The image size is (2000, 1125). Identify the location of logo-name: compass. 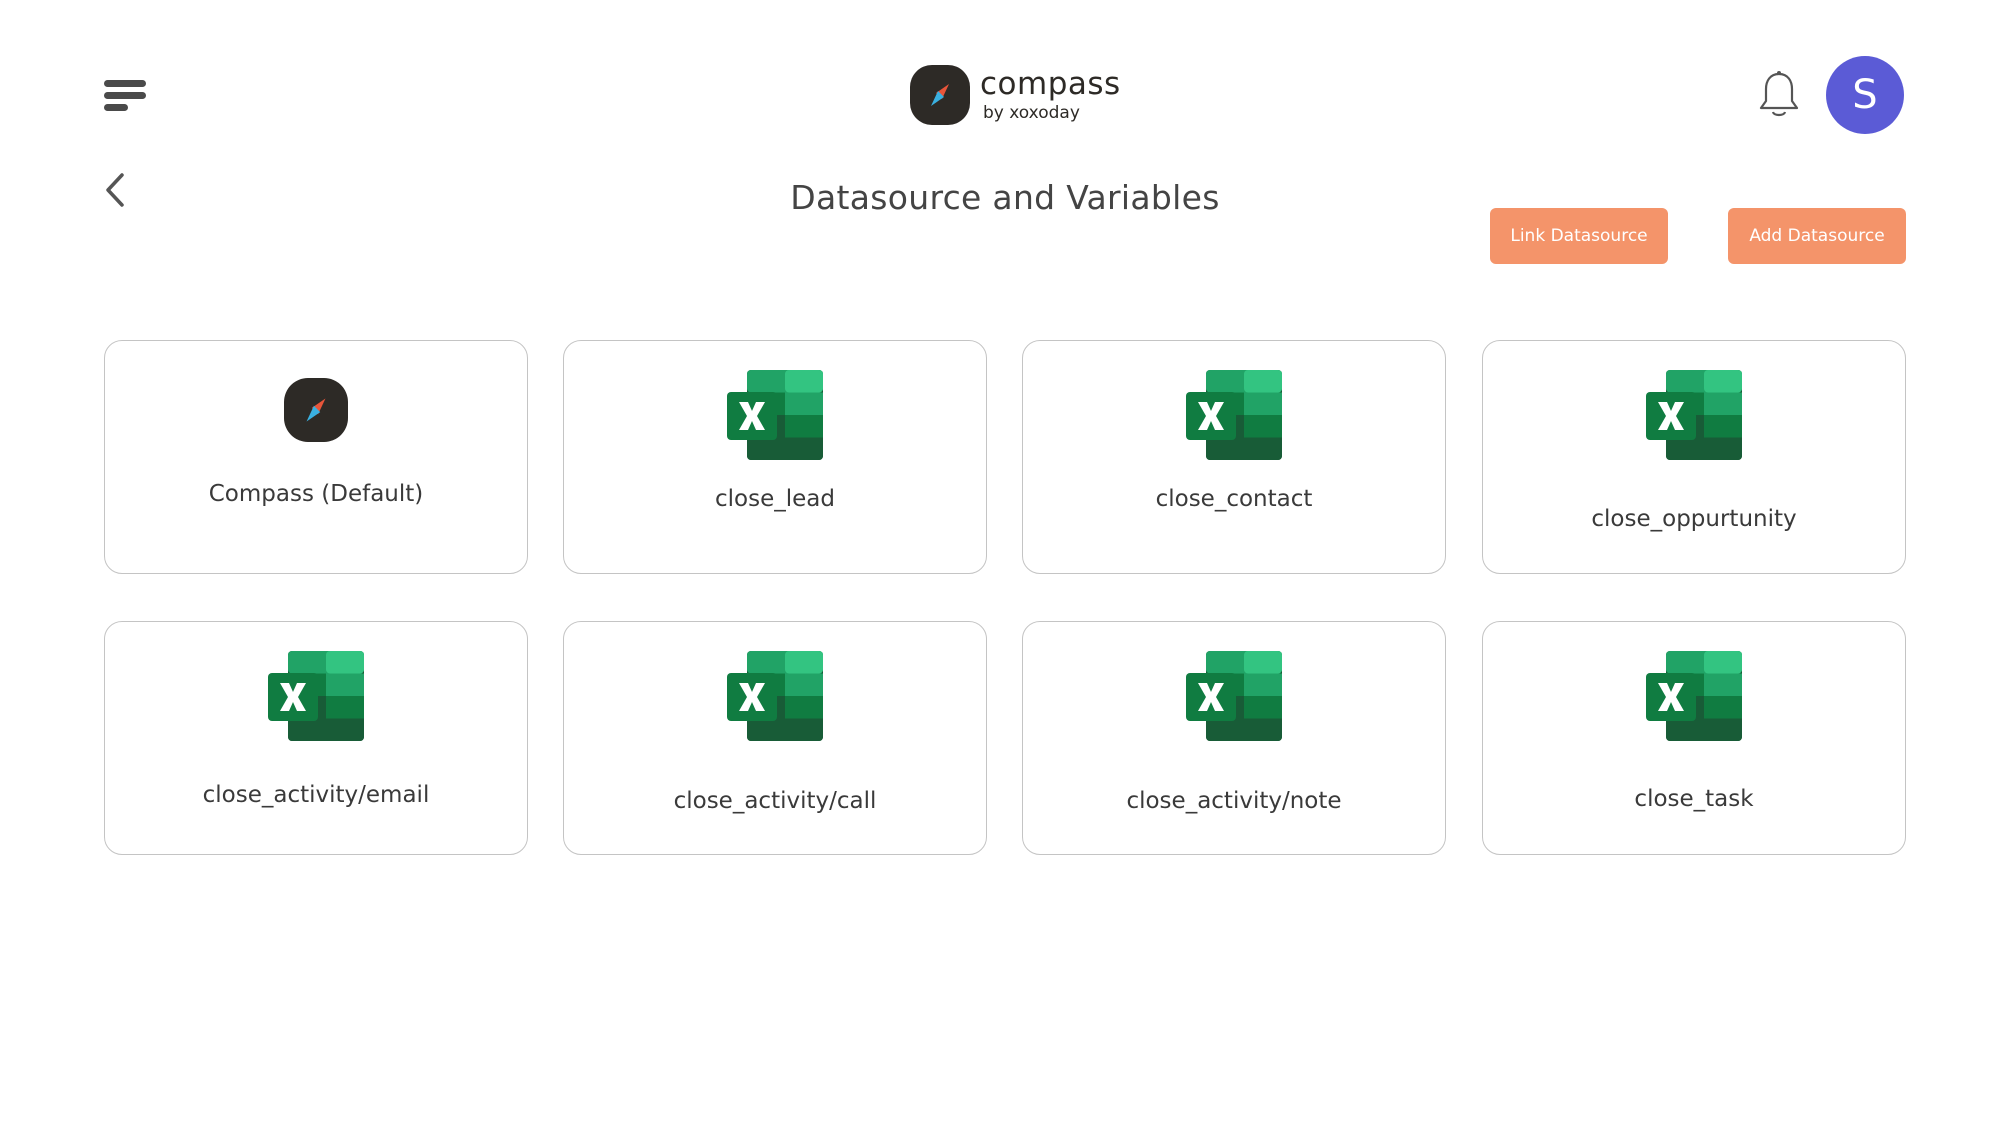
(1050, 83).